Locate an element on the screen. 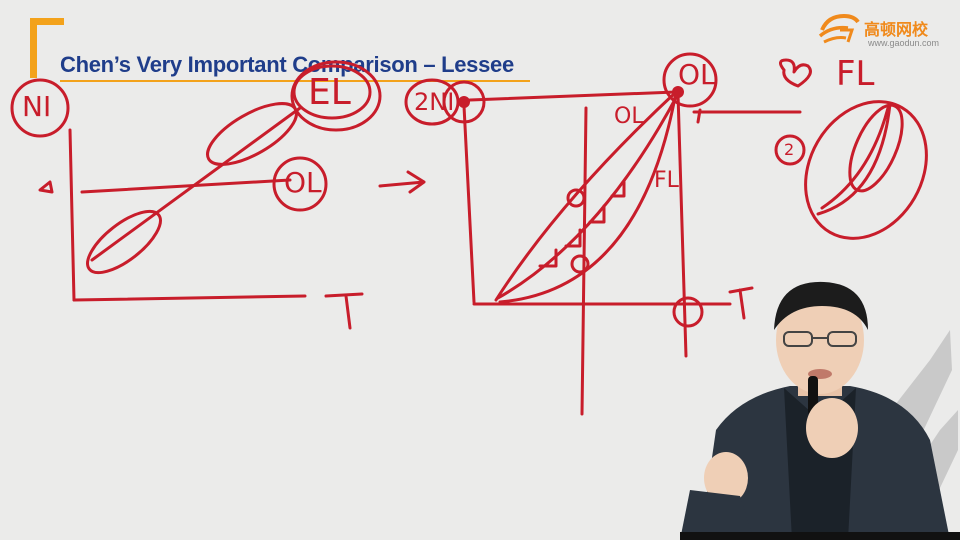 This screenshot has width=960, height=540. left-graph-x-axis is located at coordinates (189, 298).